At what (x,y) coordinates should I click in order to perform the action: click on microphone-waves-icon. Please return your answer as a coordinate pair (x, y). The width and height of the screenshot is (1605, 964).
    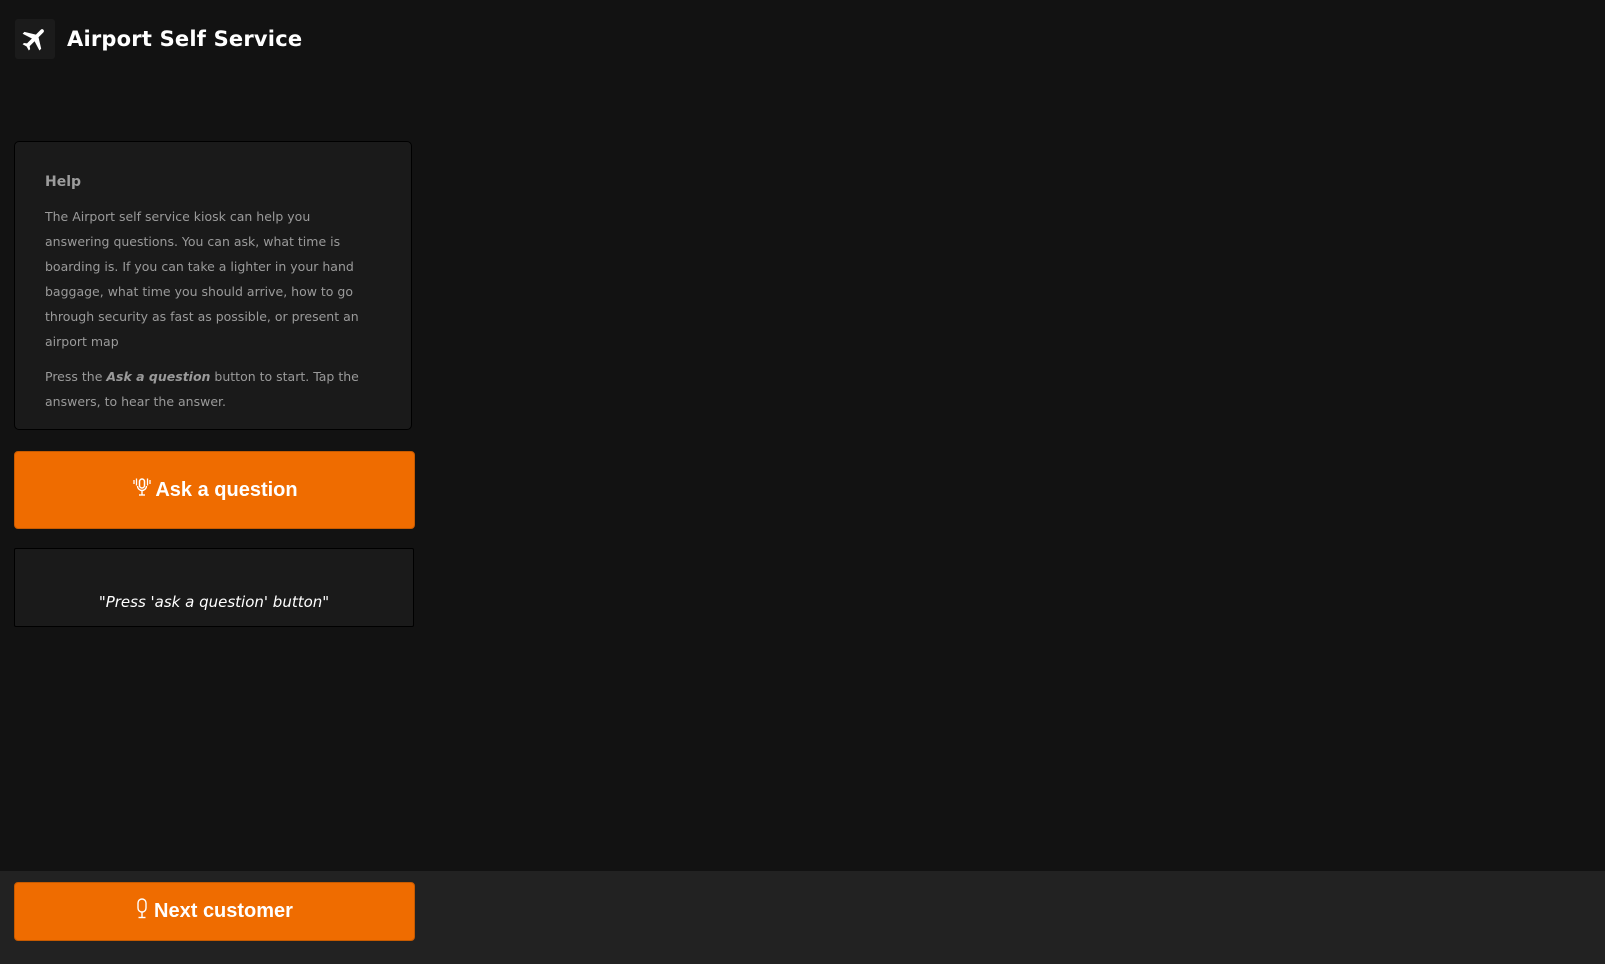
    Looking at the image, I should click on (143, 490).